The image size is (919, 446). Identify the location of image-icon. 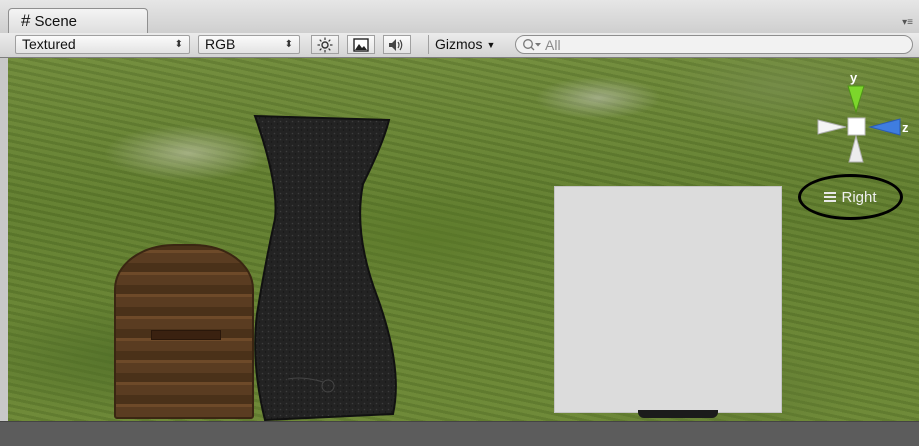
(361, 44).